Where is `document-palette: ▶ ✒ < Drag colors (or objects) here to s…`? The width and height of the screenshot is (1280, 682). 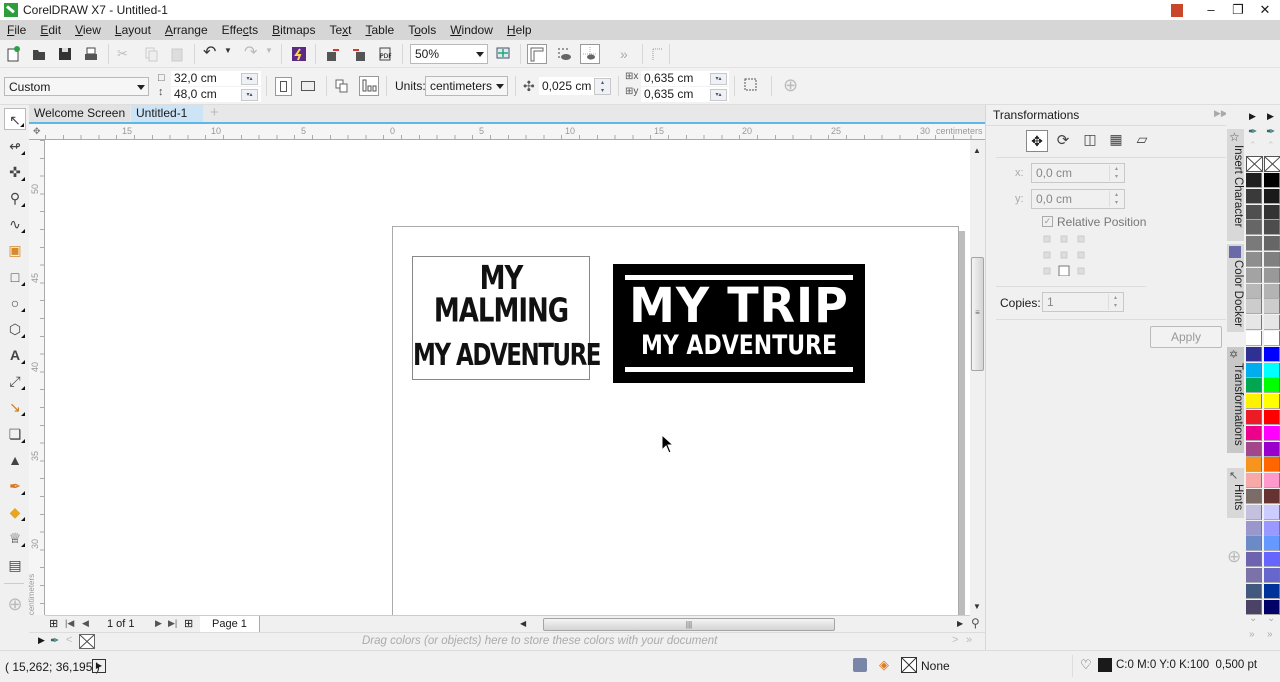 document-palette: ▶ ✒ < Drag colors (or objects) here to s… is located at coordinates (507, 641).